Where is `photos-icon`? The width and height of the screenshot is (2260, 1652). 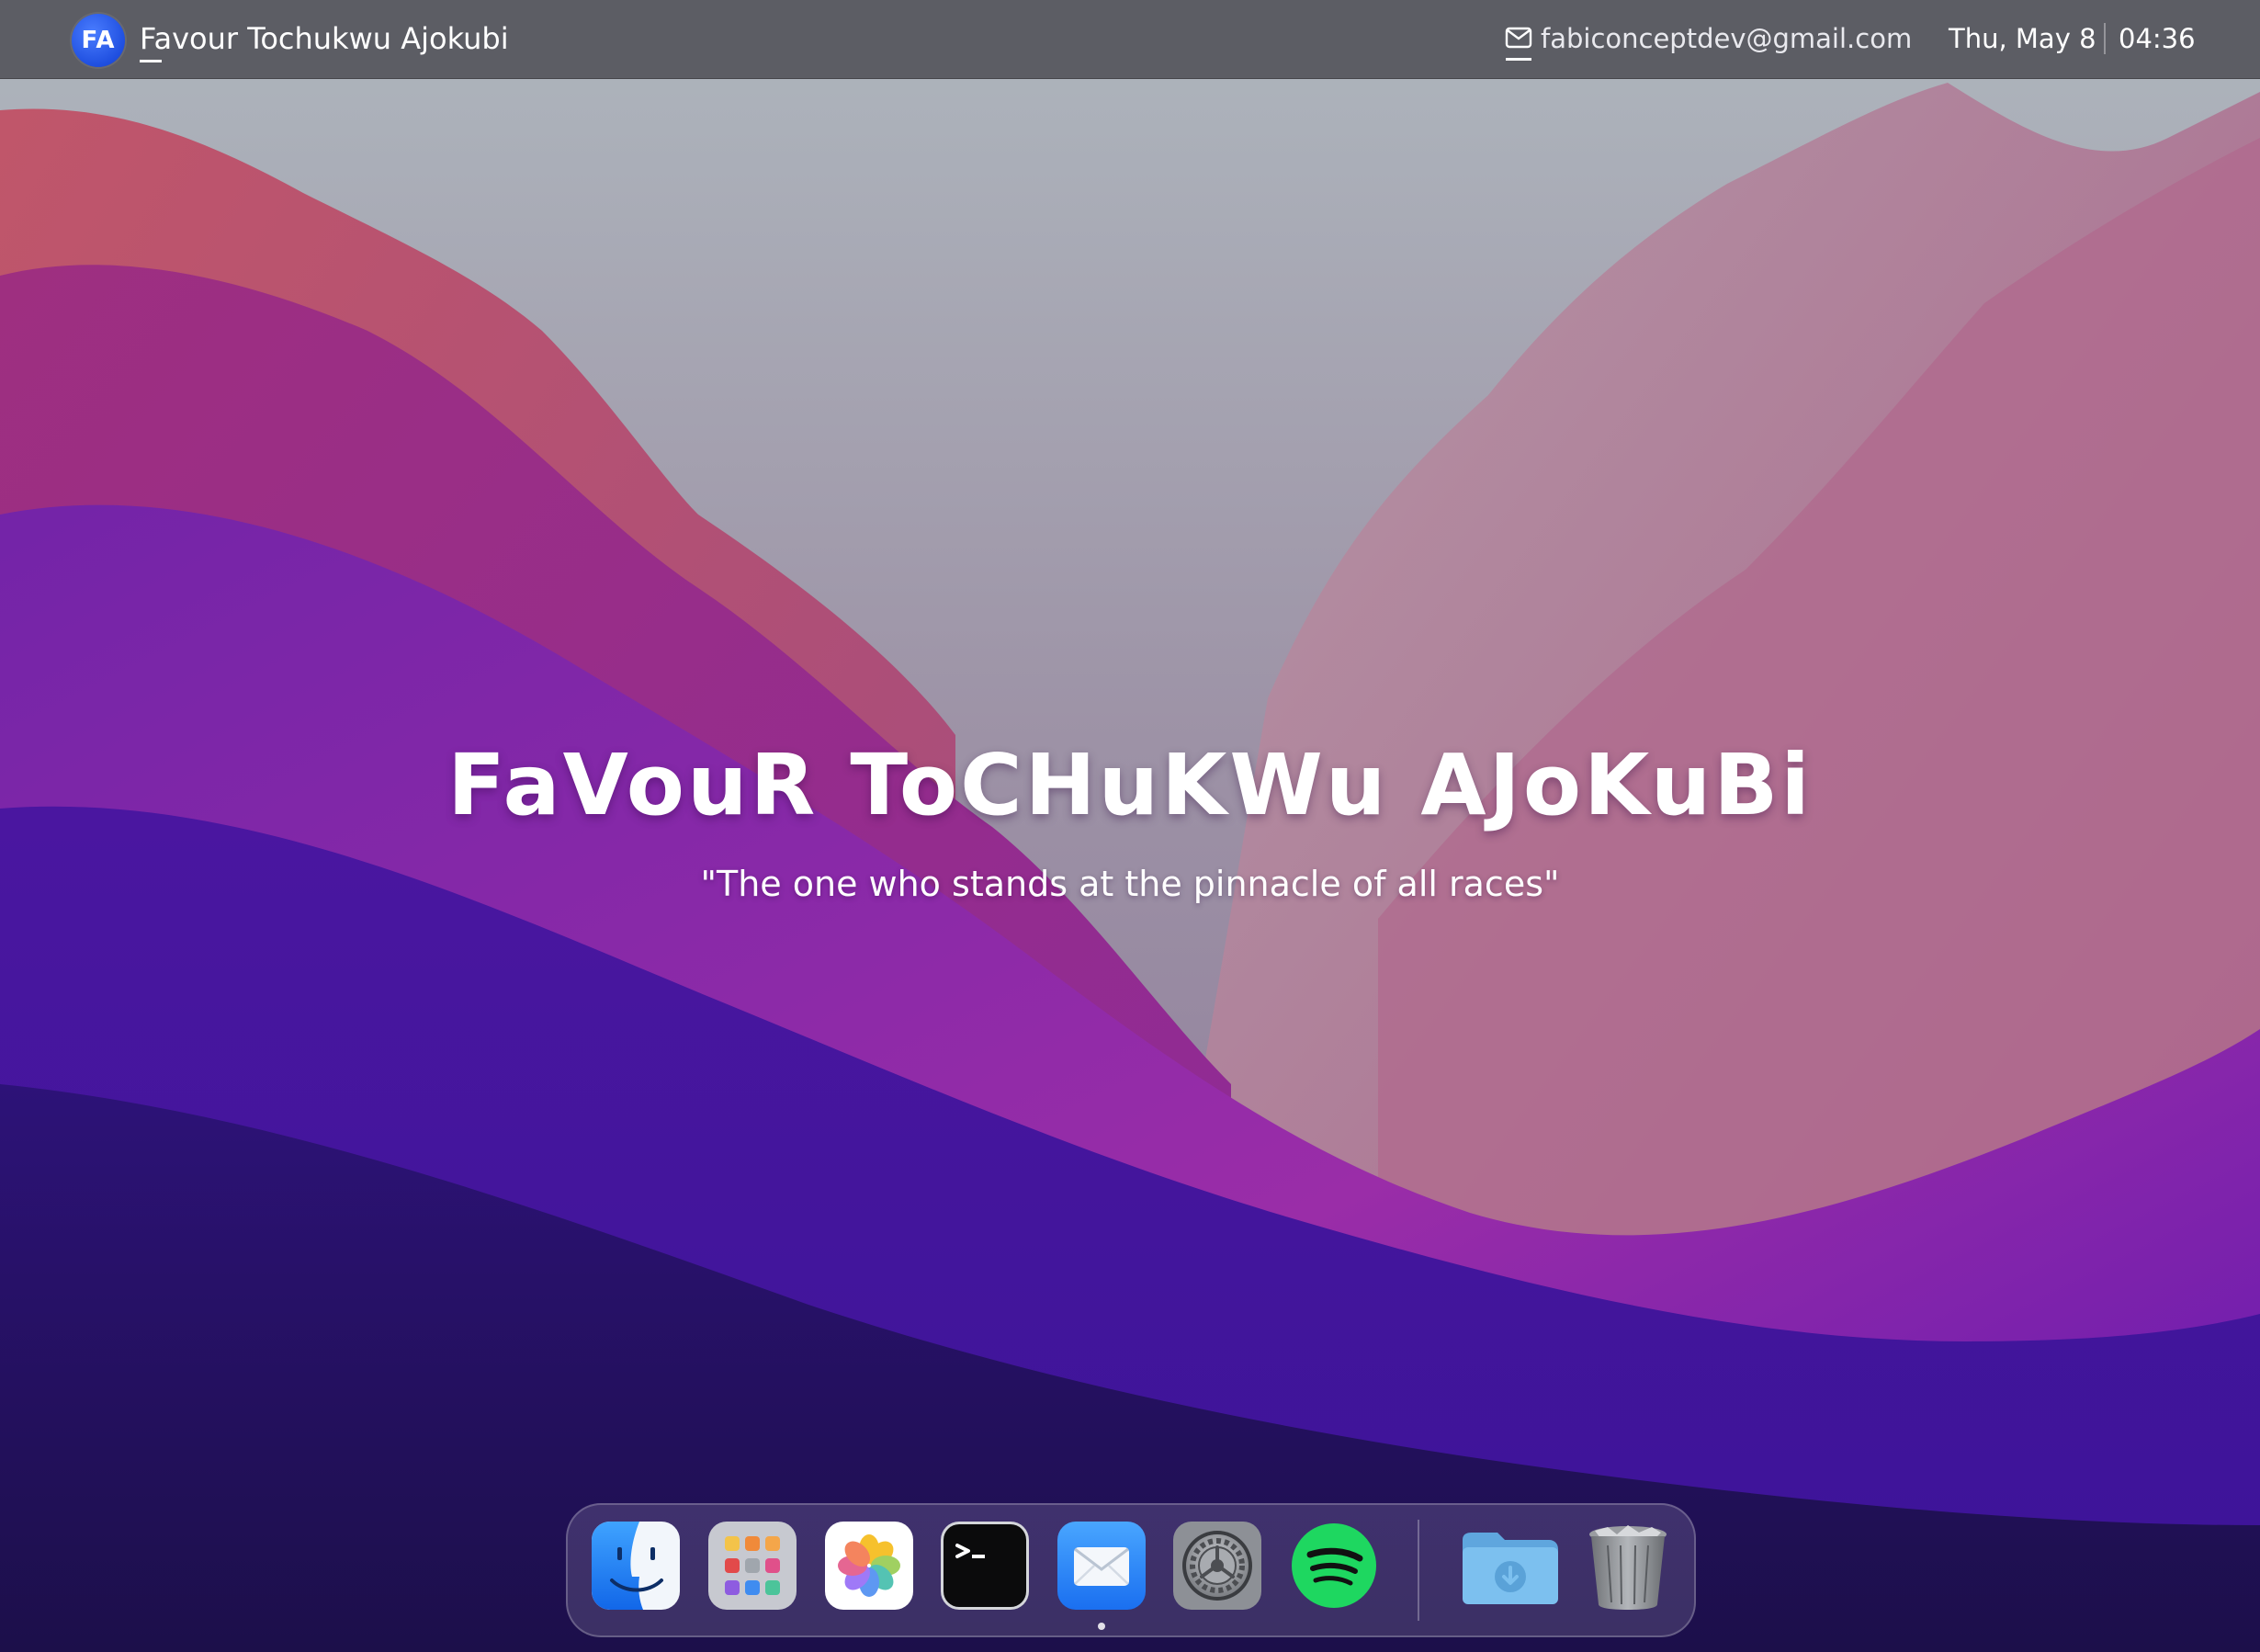
photos-icon is located at coordinates (869, 1566).